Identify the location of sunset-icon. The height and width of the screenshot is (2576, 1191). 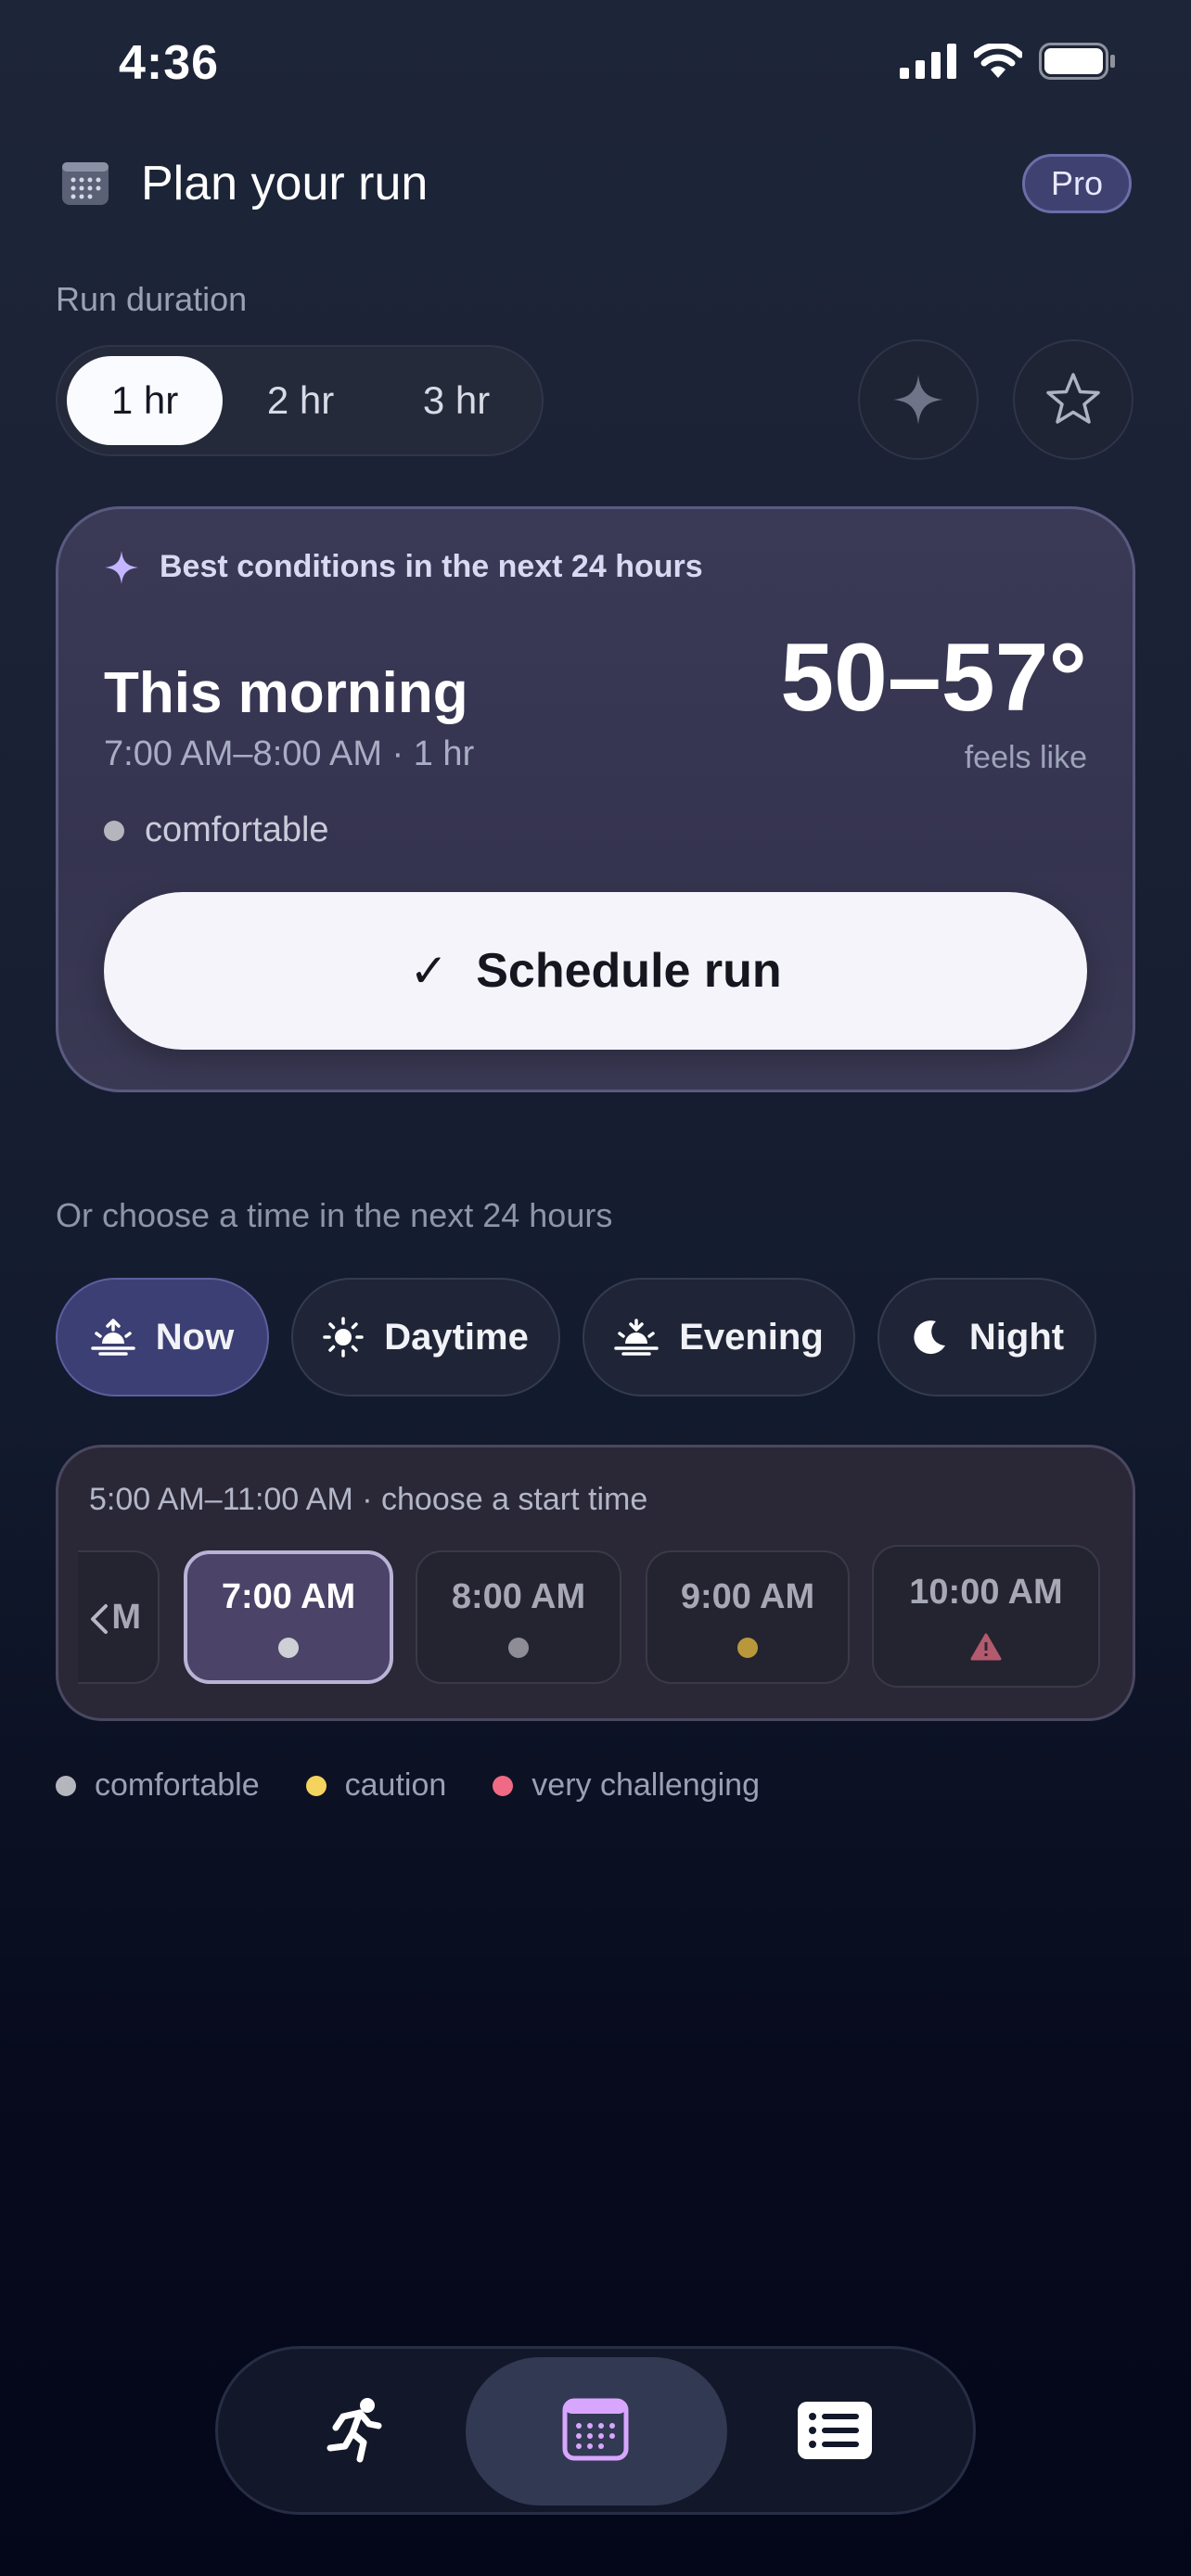
(636, 1337).